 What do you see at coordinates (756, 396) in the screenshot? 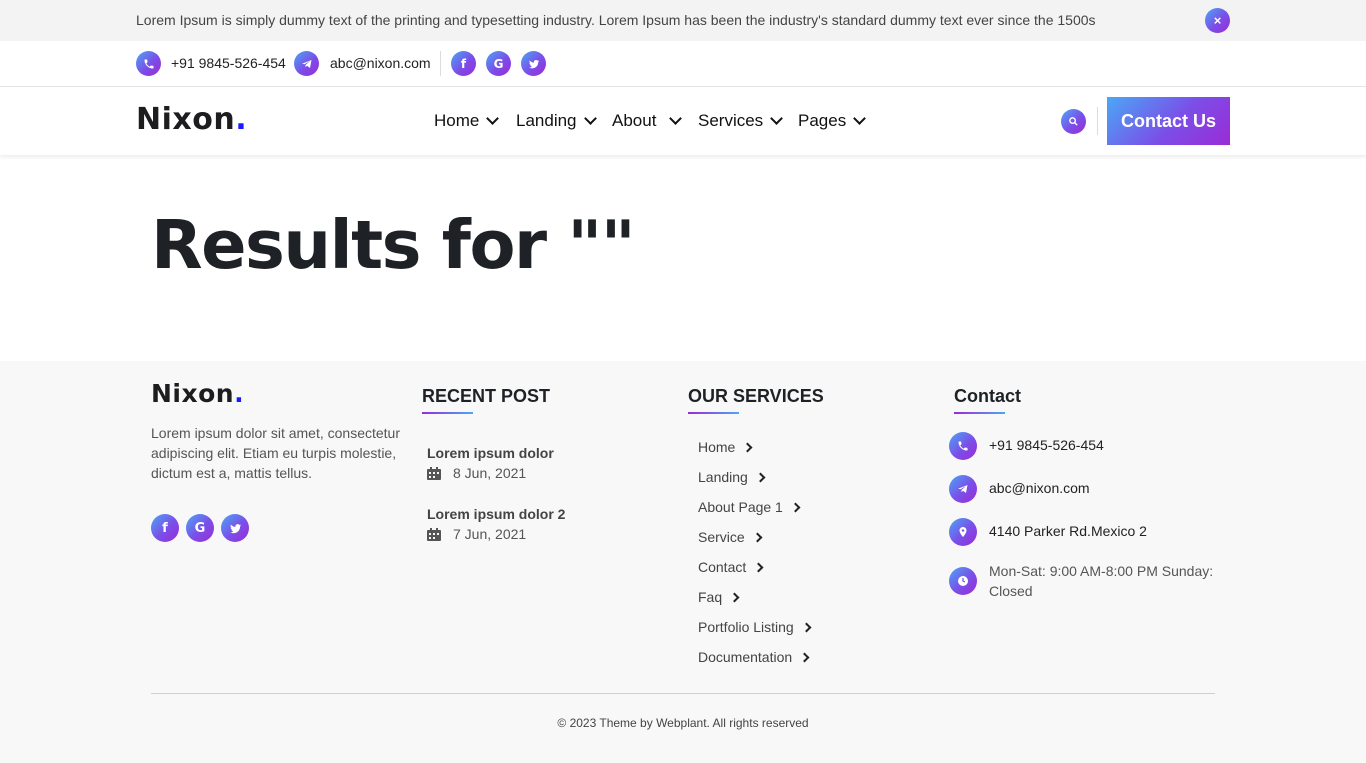
I see `services-heading: OUR SERVICES` at bounding box center [756, 396].